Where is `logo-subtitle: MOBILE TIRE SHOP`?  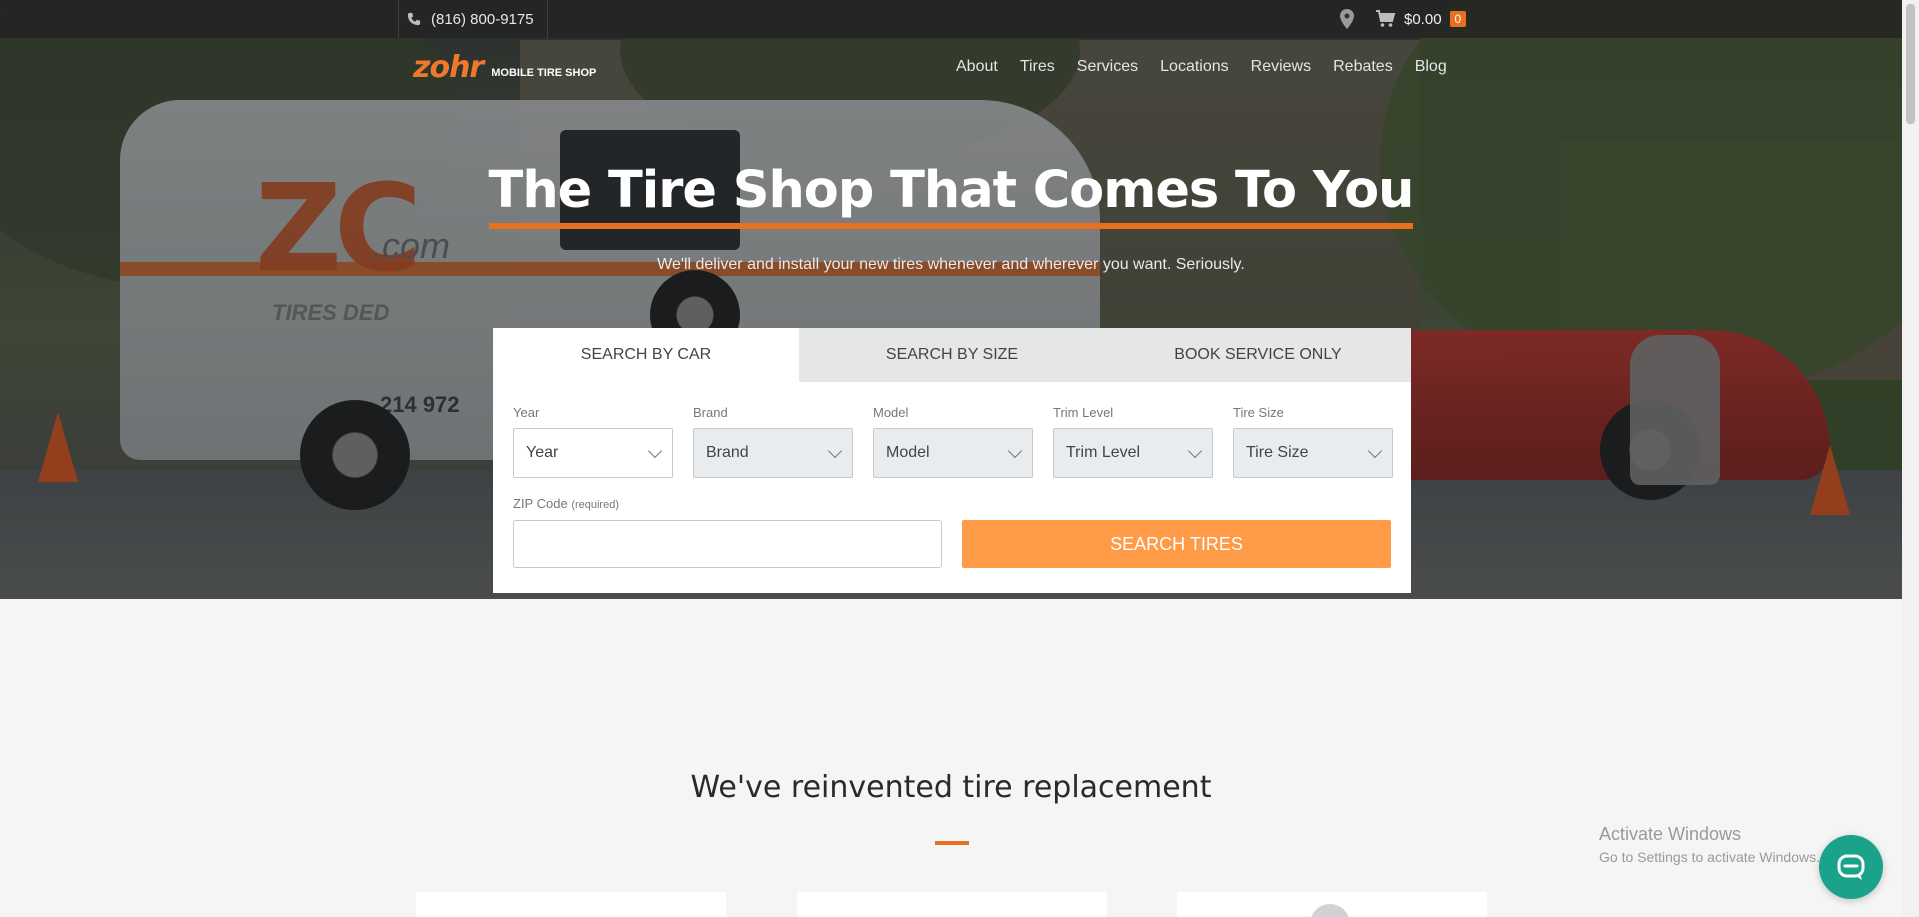 logo-subtitle: MOBILE TIRE SHOP is located at coordinates (544, 73).